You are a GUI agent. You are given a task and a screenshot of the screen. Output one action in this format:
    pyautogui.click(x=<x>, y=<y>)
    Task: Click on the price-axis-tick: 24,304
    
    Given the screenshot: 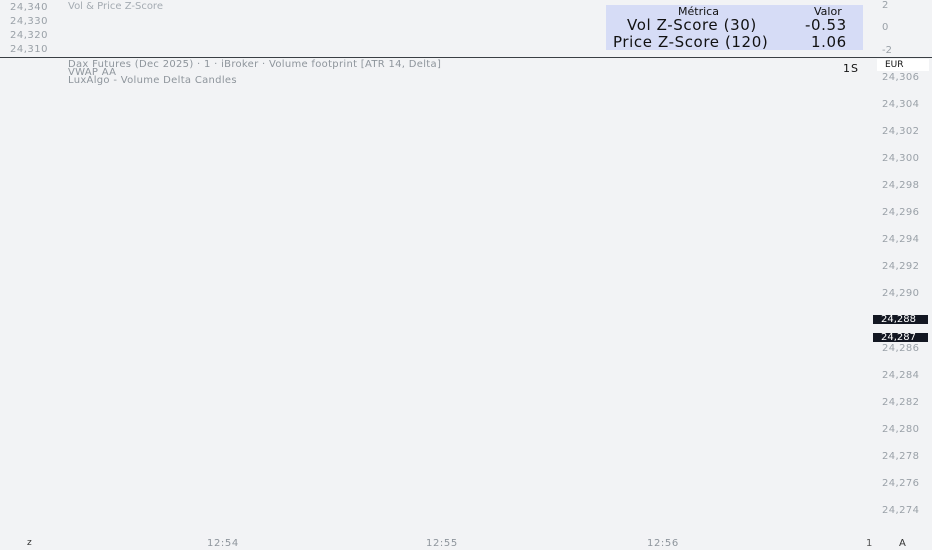 What is the action you would take?
    pyautogui.click(x=901, y=104)
    